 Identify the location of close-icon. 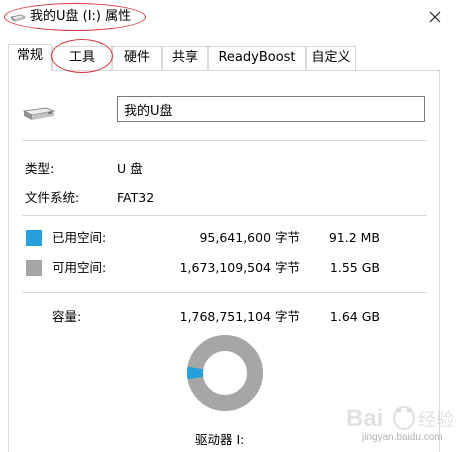
(435, 17).